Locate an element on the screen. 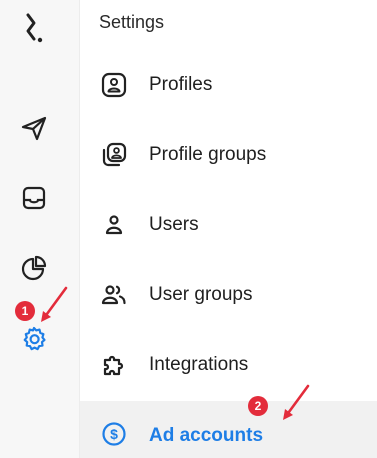 The image size is (377, 458). settings-item-profile-groups: Profile groups is located at coordinates (228, 155).